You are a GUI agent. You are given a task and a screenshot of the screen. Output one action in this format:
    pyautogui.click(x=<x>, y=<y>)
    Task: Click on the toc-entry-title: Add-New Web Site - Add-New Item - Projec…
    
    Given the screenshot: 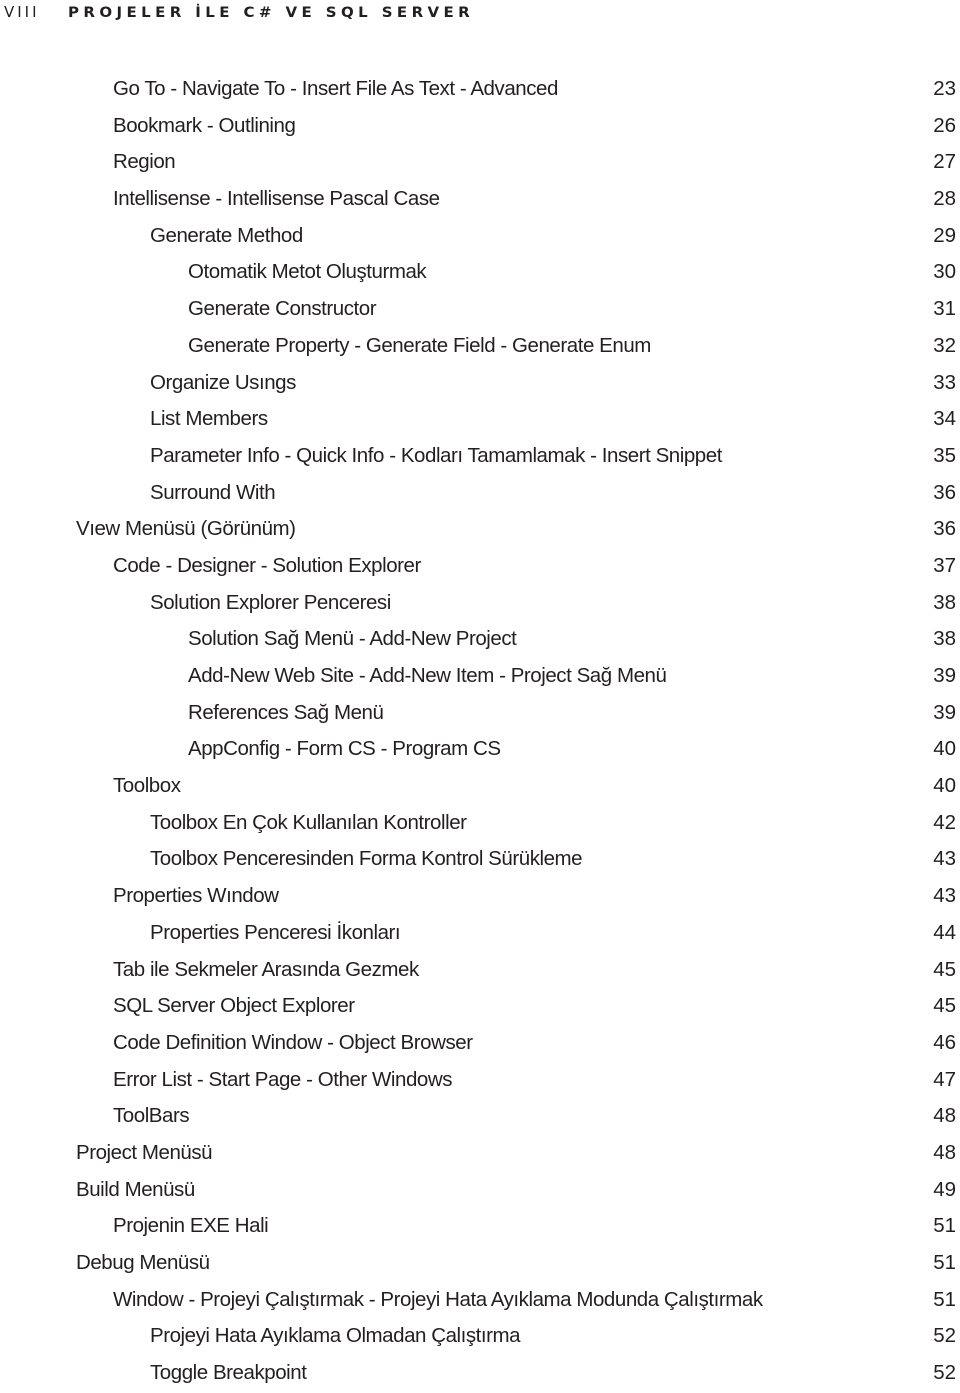 What is the action you would take?
    pyautogui.click(x=427, y=675)
    